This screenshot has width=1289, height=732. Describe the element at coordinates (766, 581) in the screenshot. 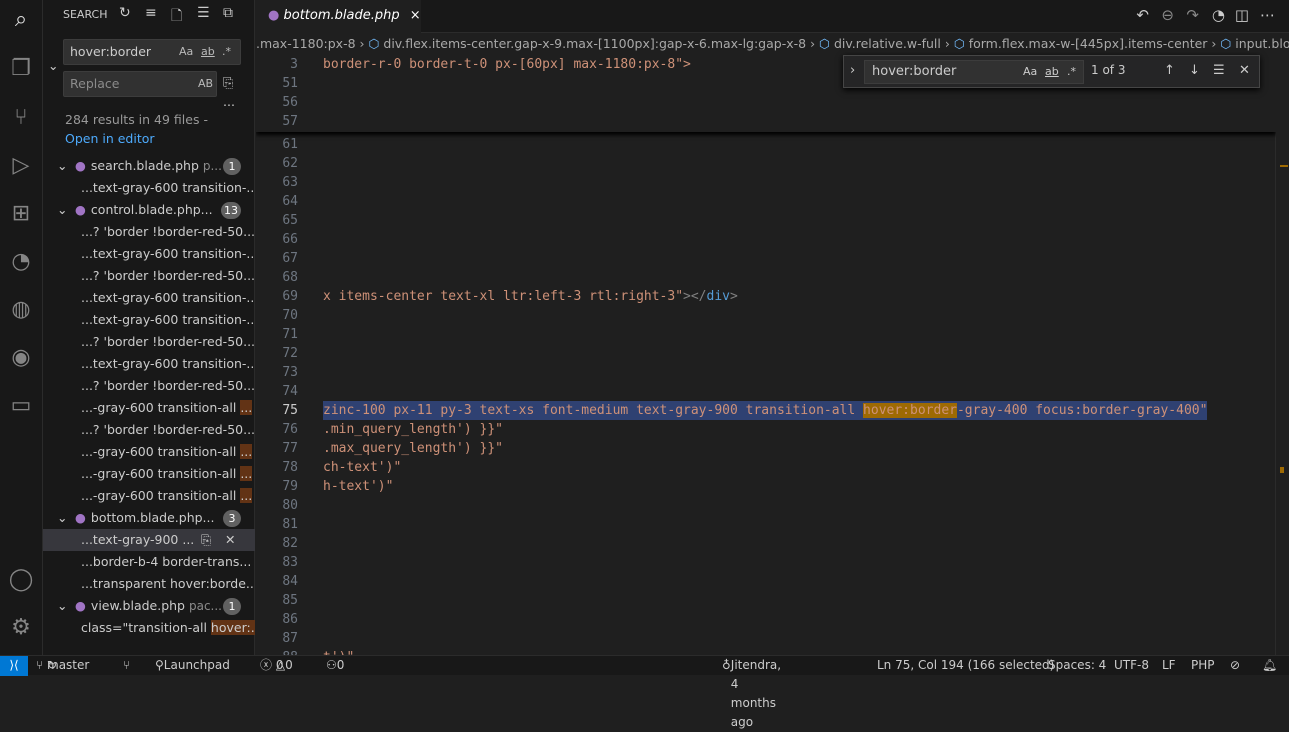

I see `code-line: 84` at that location.